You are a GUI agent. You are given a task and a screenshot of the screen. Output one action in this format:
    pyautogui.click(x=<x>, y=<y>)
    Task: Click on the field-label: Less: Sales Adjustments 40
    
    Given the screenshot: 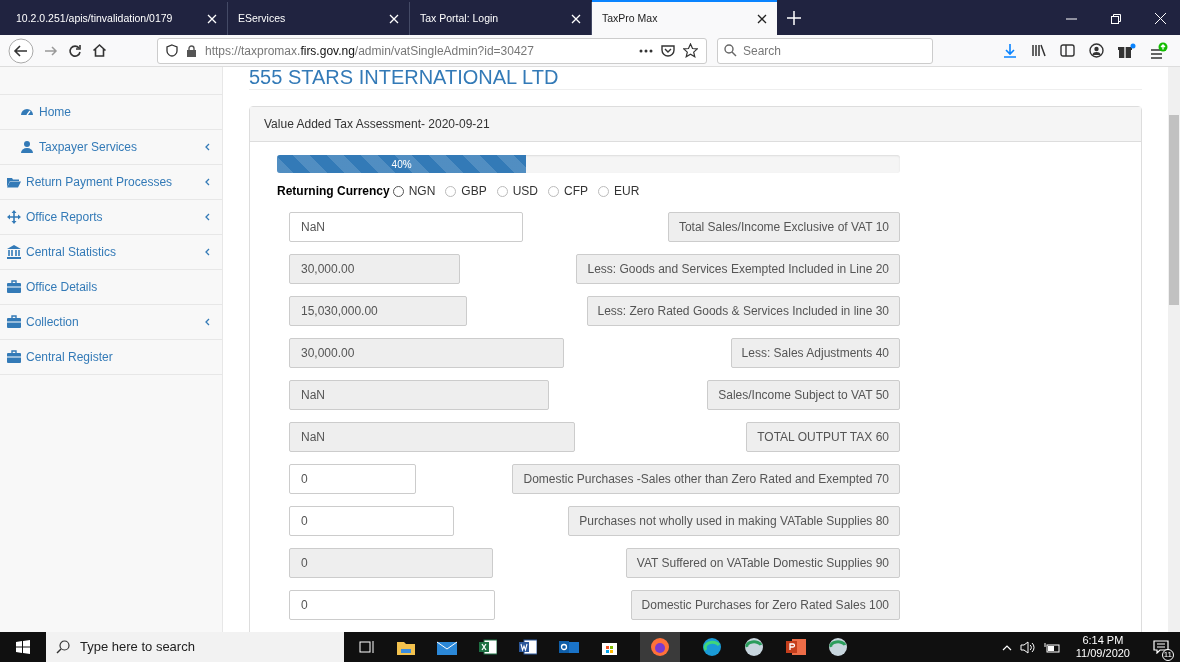 What is the action you would take?
    pyautogui.click(x=815, y=353)
    